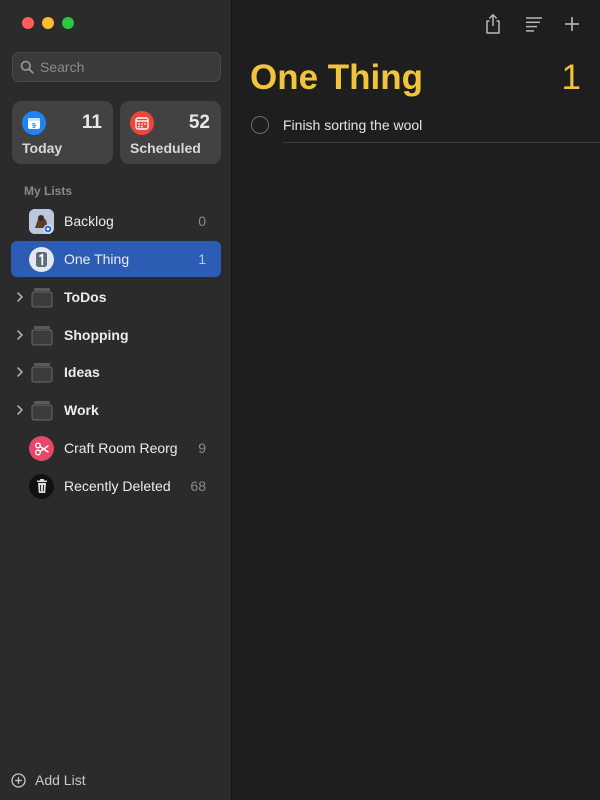  I want to click on window-controls, so click(48, 23).